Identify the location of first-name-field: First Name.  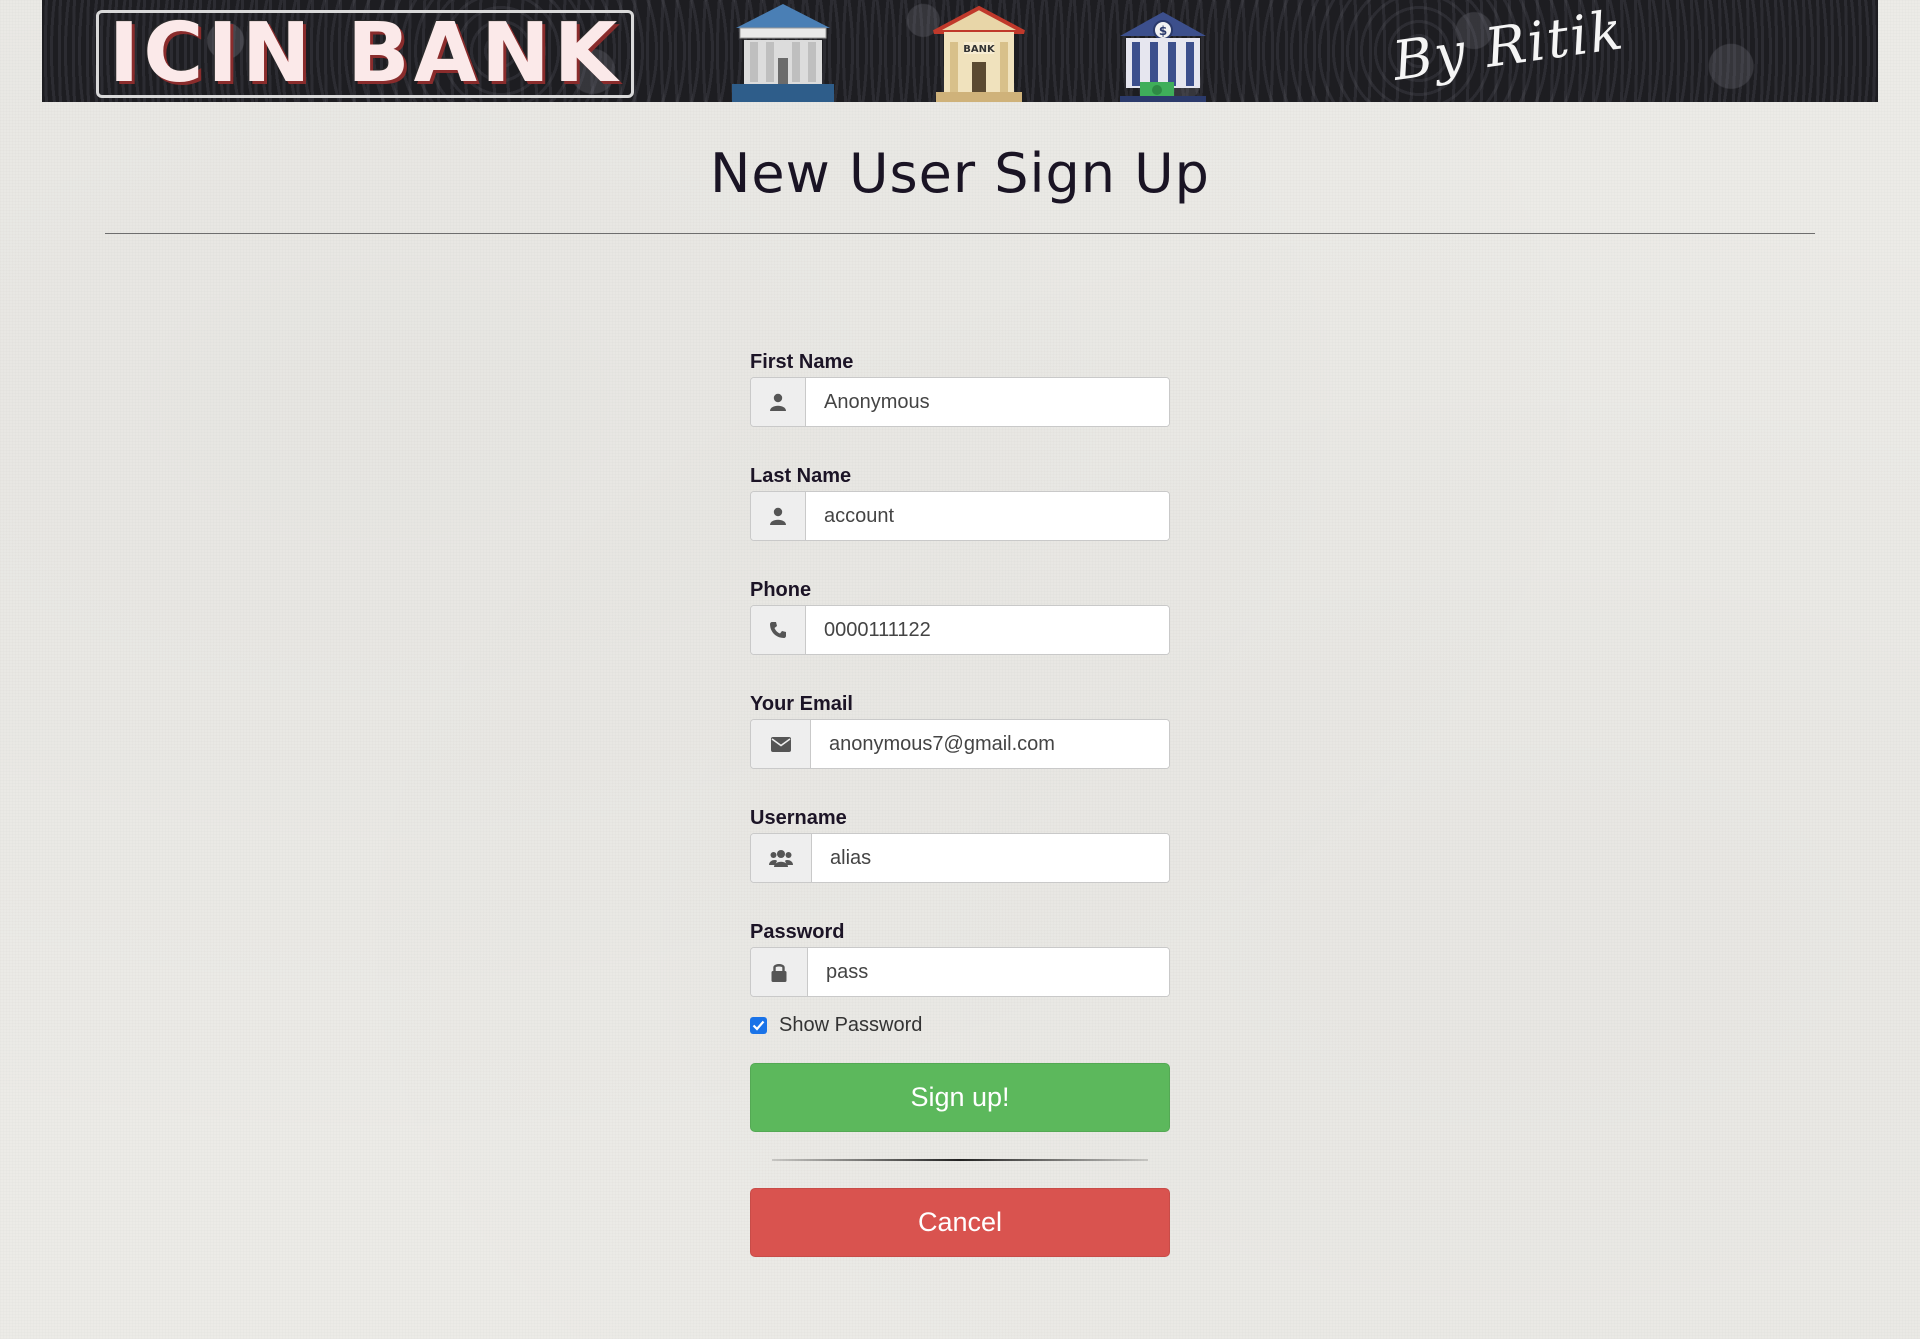
(960, 407).